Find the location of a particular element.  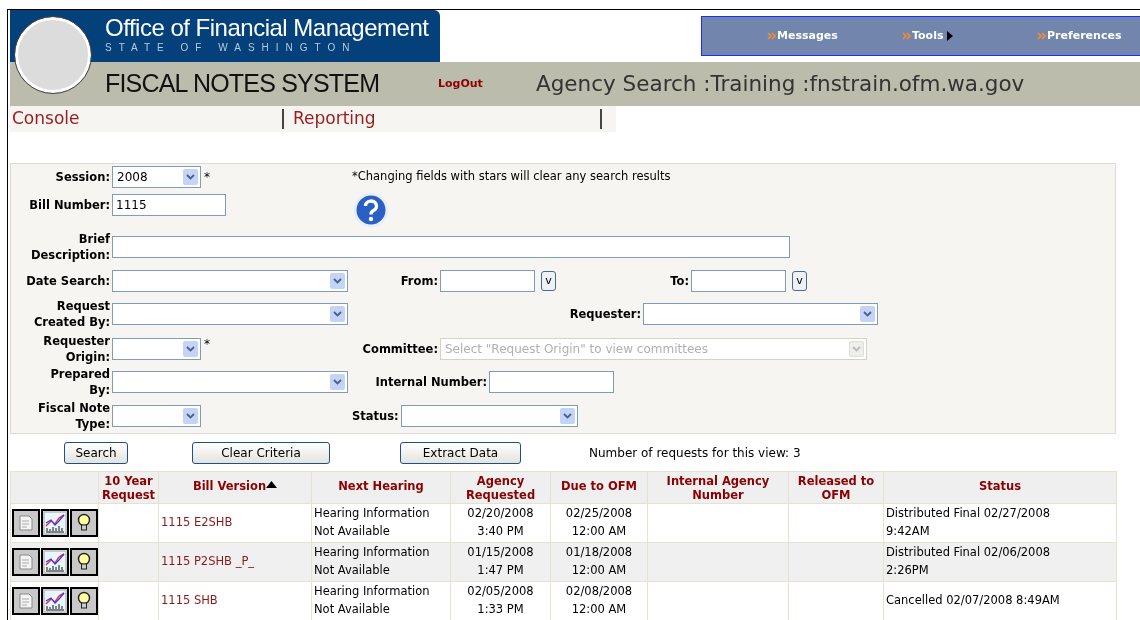

field-label: Committee: is located at coordinates (400, 349).